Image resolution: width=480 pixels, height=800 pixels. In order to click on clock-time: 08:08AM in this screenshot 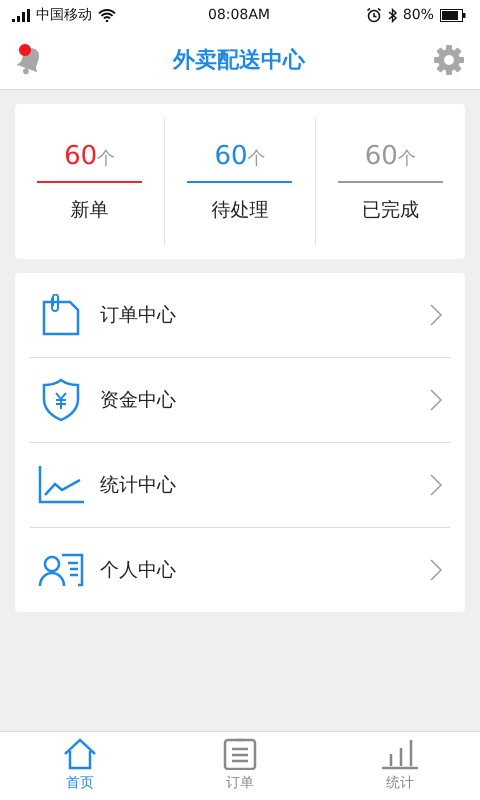, I will do `click(239, 15)`.